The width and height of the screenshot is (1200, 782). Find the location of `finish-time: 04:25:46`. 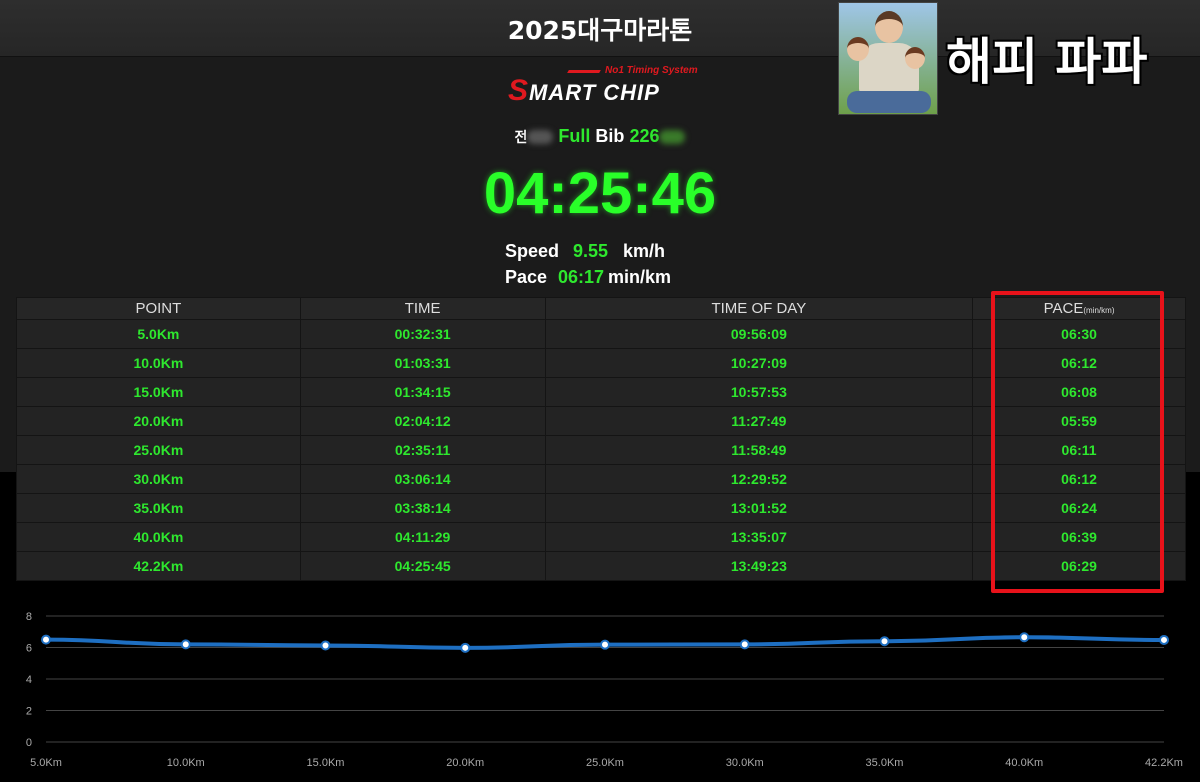

finish-time: 04:25:46 is located at coordinates (600, 193).